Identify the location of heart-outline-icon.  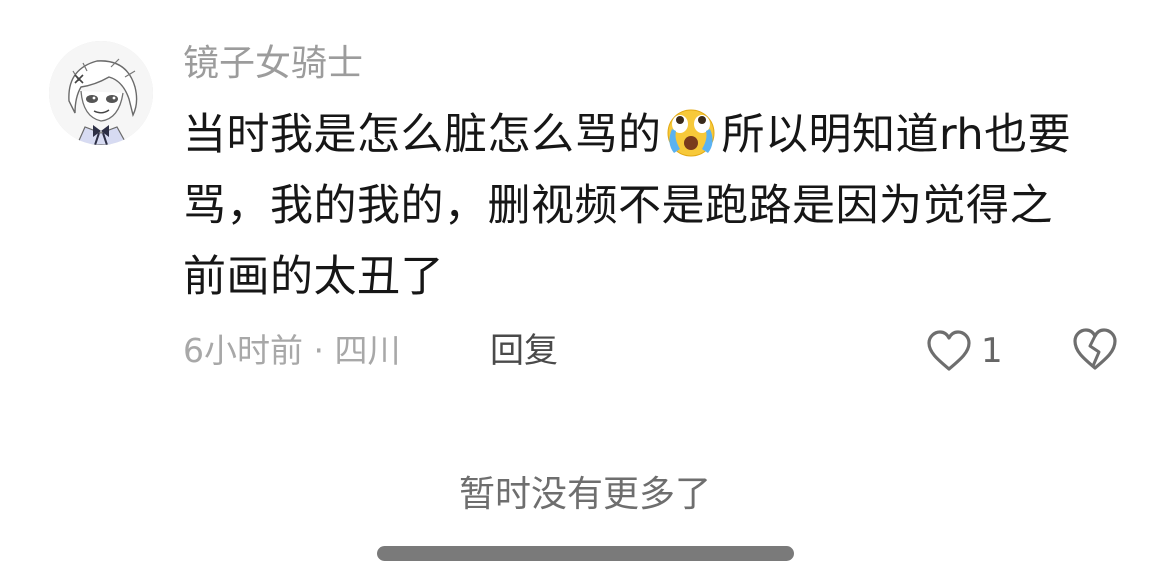
(949, 350).